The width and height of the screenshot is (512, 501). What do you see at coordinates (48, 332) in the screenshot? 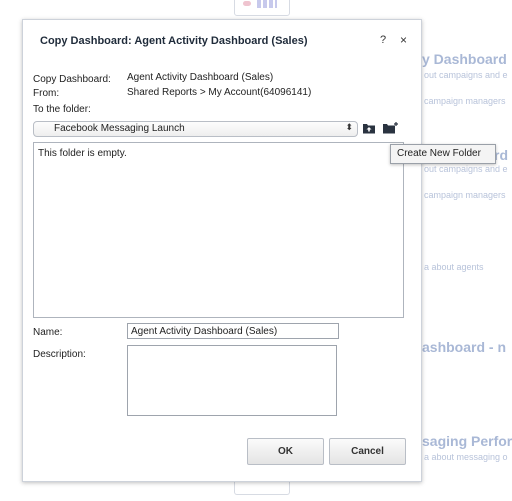
I see `name-label: Name:` at bounding box center [48, 332].